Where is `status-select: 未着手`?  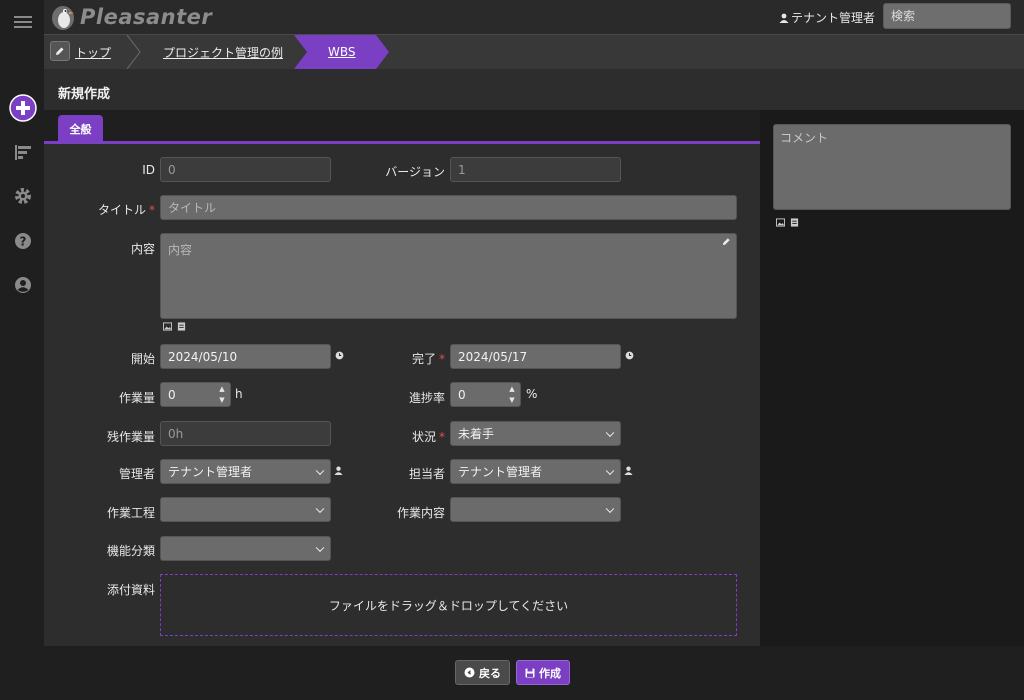
status-select: 未着手 is located at coordinates (535, 433).